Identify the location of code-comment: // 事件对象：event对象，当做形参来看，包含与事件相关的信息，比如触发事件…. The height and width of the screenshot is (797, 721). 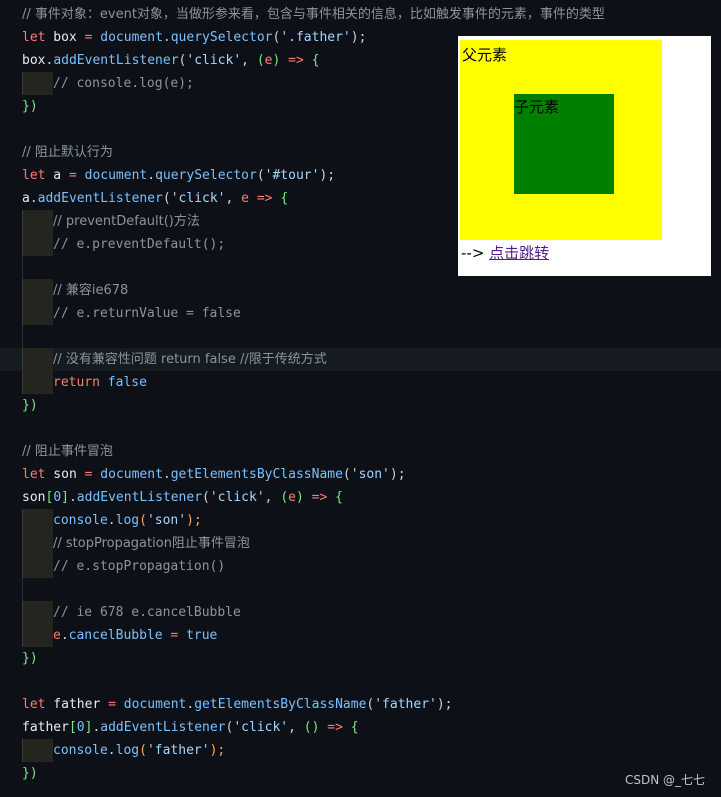
(313, 14).